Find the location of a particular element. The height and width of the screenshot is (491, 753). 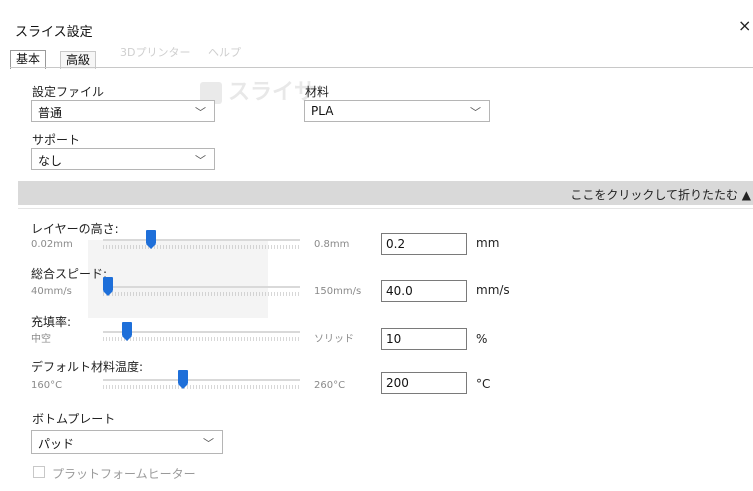

bottom-plate-label: ボトムプレート is located at coordinates (74, 419).